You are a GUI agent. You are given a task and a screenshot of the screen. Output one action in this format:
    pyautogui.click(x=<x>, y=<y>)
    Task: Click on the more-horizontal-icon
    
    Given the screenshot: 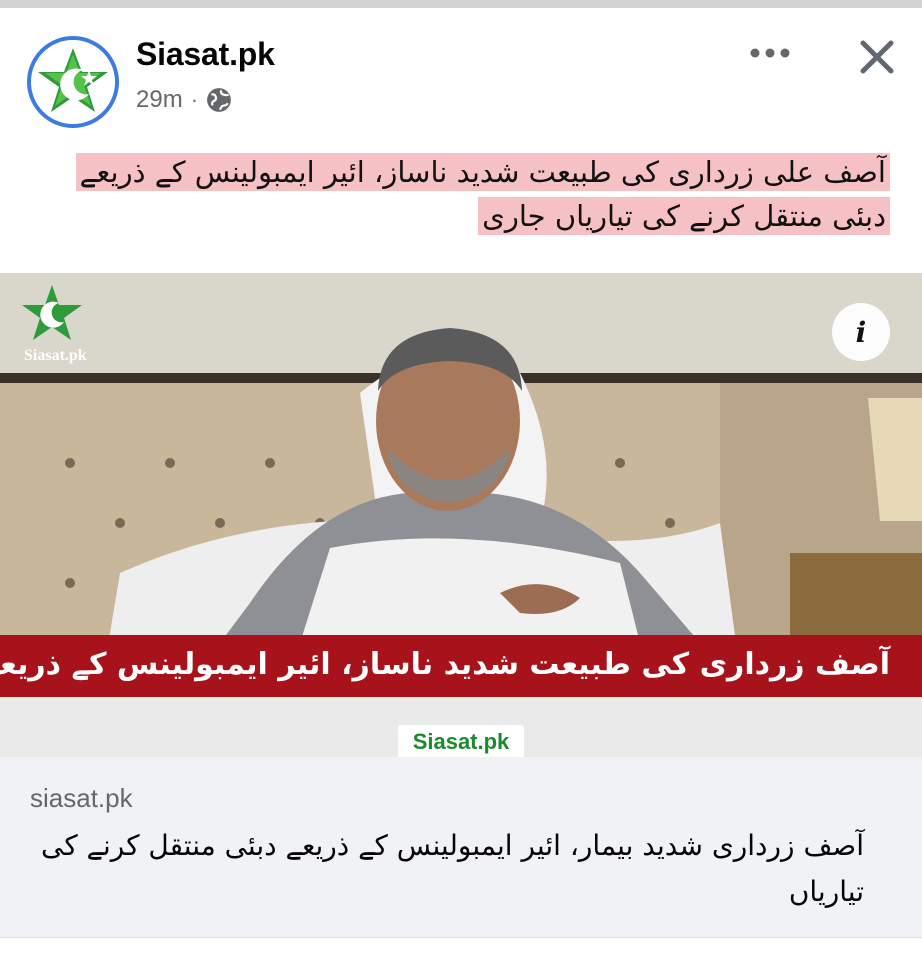 What is the action you would take?
    pyautogui.click(x=770, y=53)
    